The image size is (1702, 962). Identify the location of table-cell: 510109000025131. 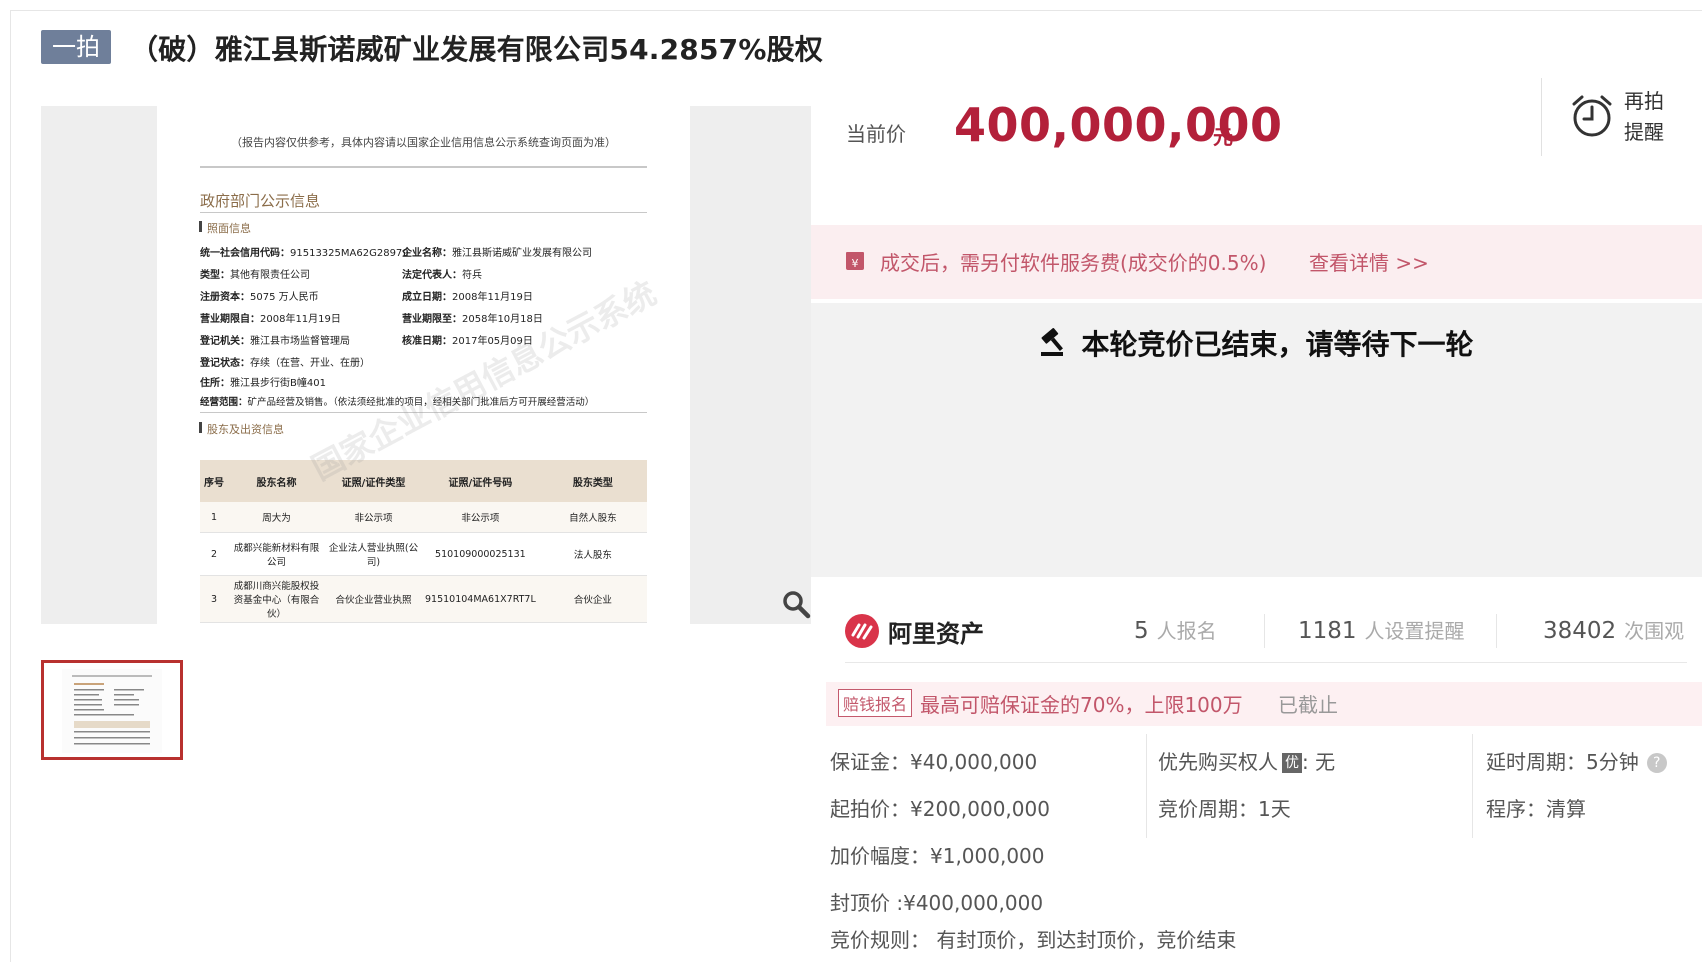
(480, 554).